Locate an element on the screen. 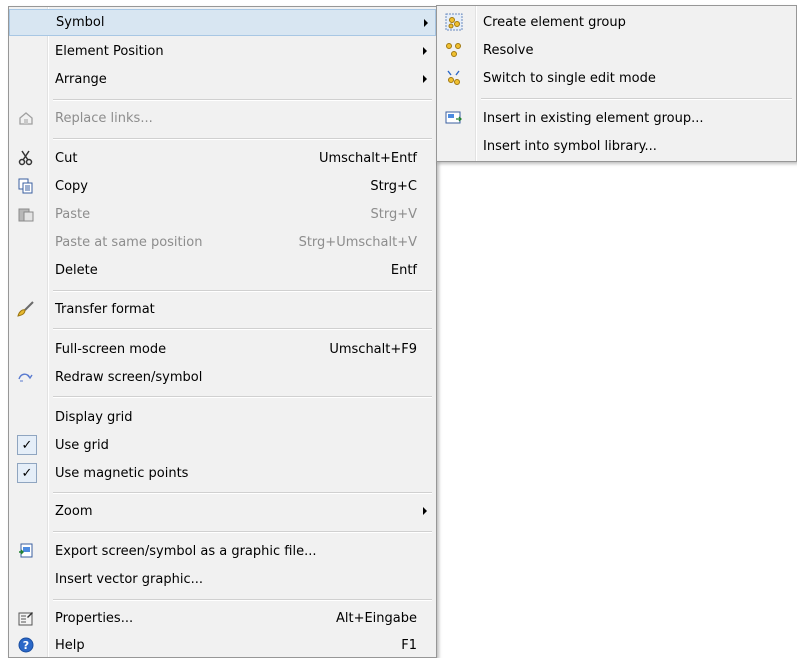 The width and height of the screenshot is (797, 658). menu-item-shortcut: Umschalt+F9 is located at coordinates (373, 349).